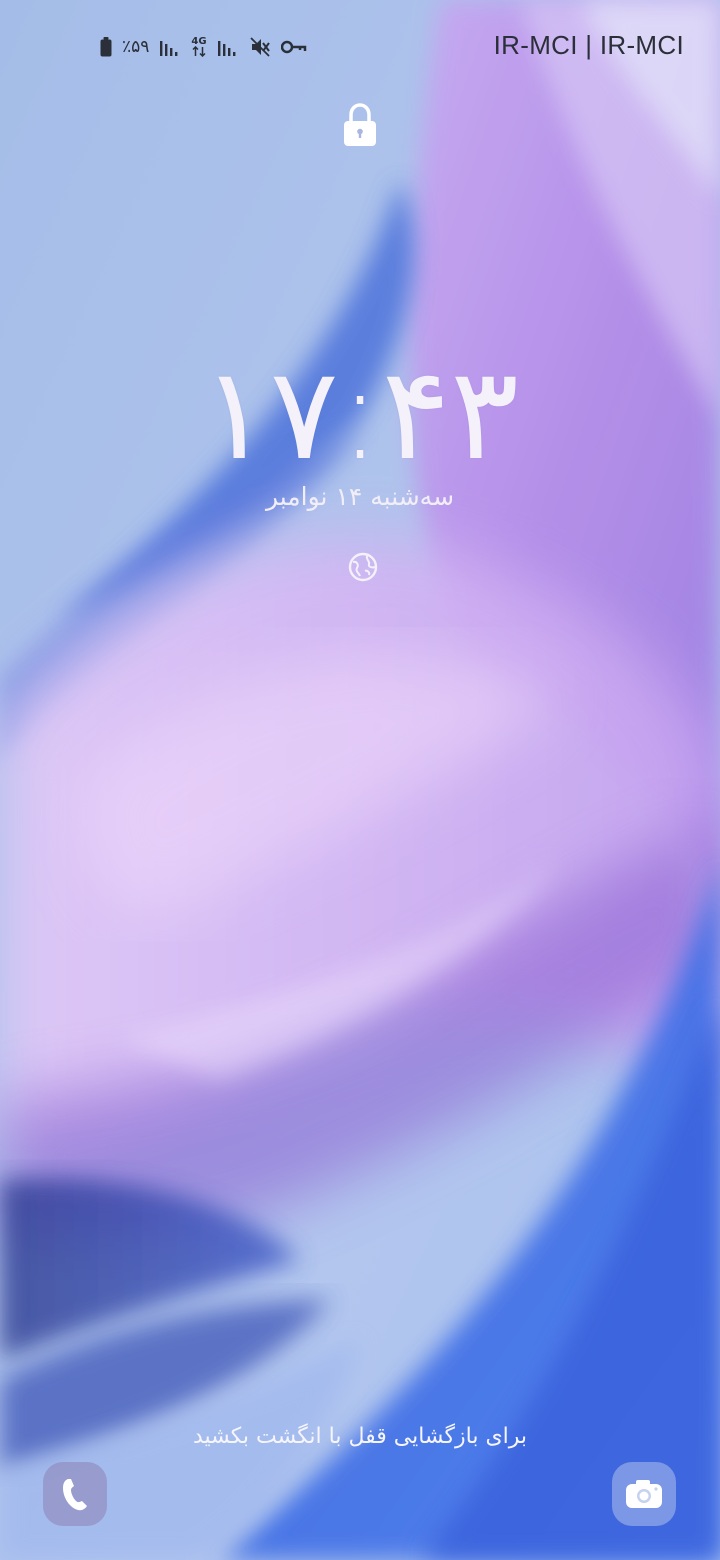 The height and width of the screenshot is (1560, 720). I want to click on phone-shortcut-button, so click(75, 1494).